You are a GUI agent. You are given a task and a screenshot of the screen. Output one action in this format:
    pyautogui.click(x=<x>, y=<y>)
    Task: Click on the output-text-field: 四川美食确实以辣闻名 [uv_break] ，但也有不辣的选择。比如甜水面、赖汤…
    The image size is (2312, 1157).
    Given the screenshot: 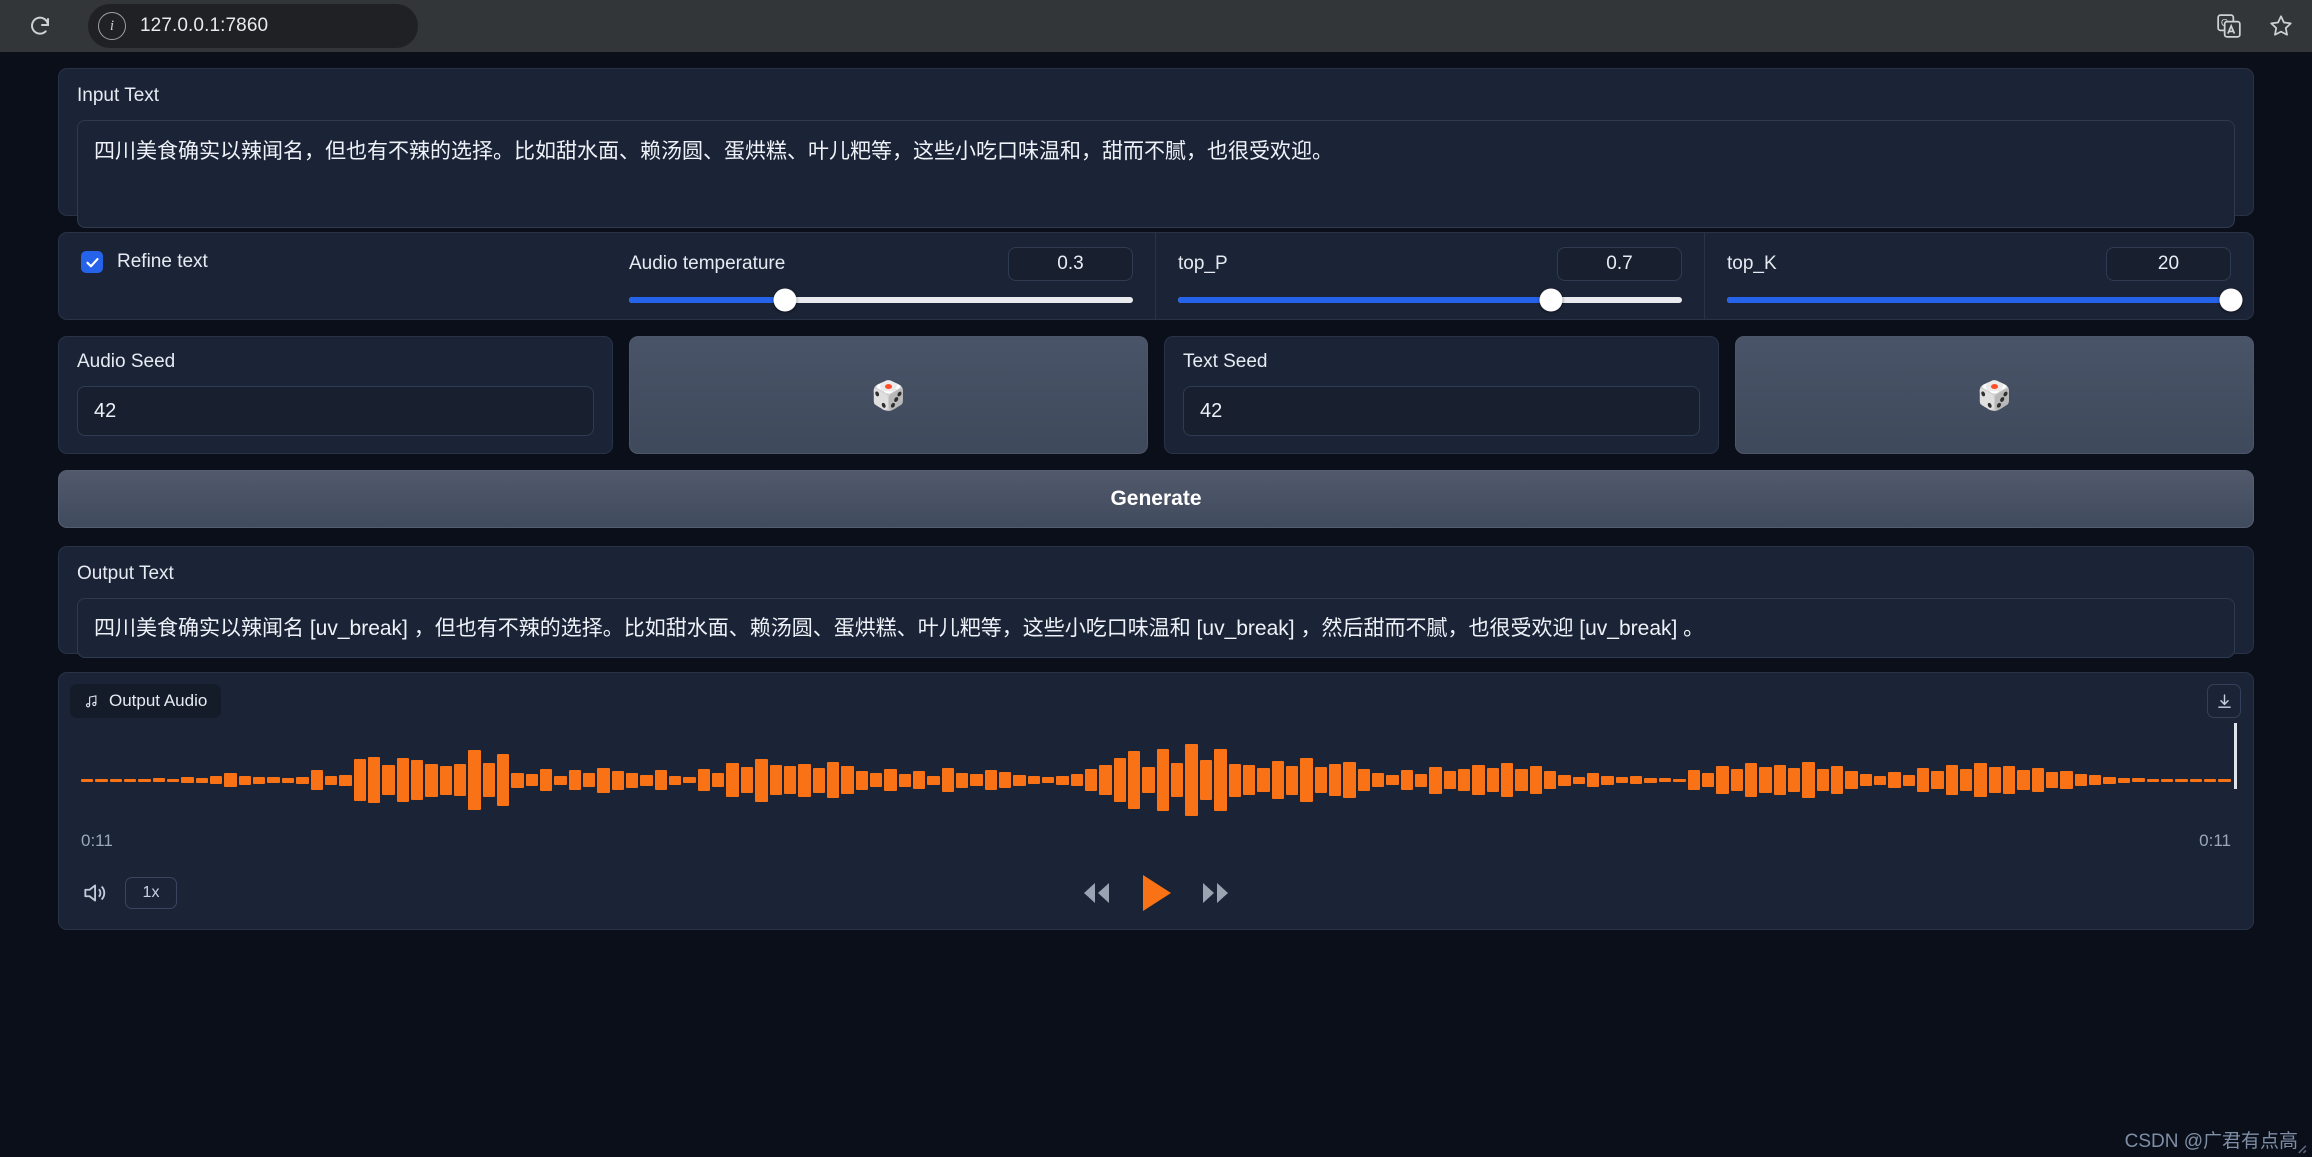 What is the action you would take?
    pyautogui.click(x=1156, y=628)
    